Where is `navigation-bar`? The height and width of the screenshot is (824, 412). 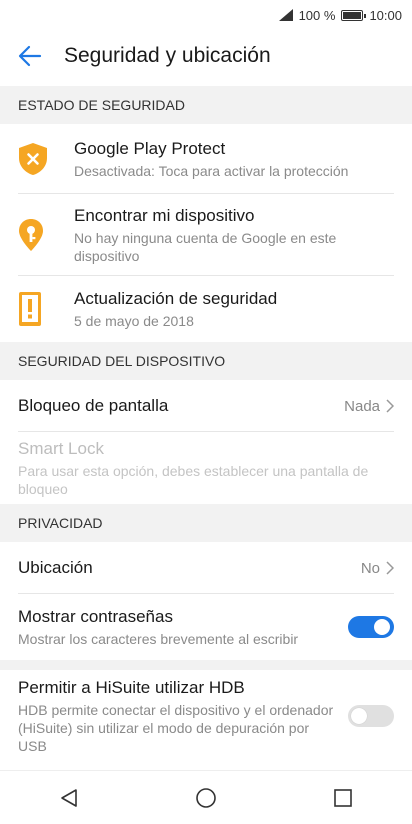 navigation-bar is located at coordinates (206, 797).